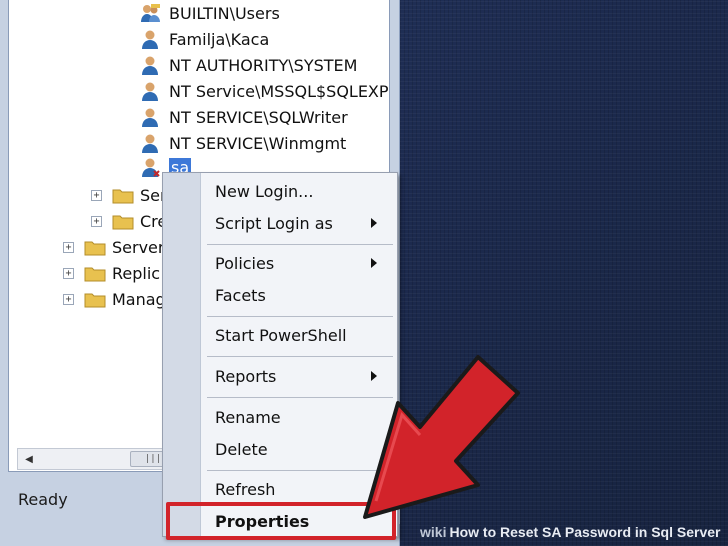 This screenshot has width=728, height=546. I want to click on tree-item-label: Manag, so click(139, 299).